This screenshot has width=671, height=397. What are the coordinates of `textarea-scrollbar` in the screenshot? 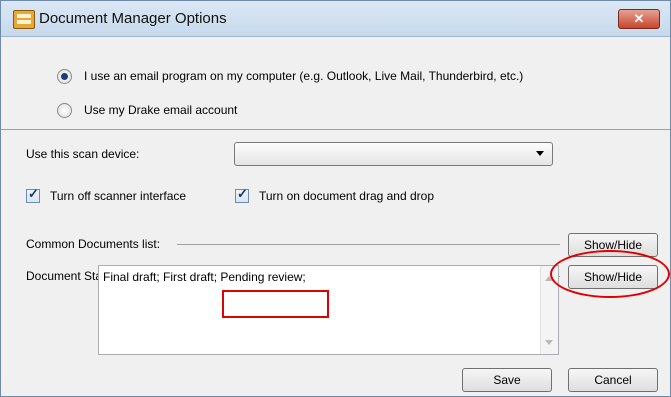 It's located at (549, 310).